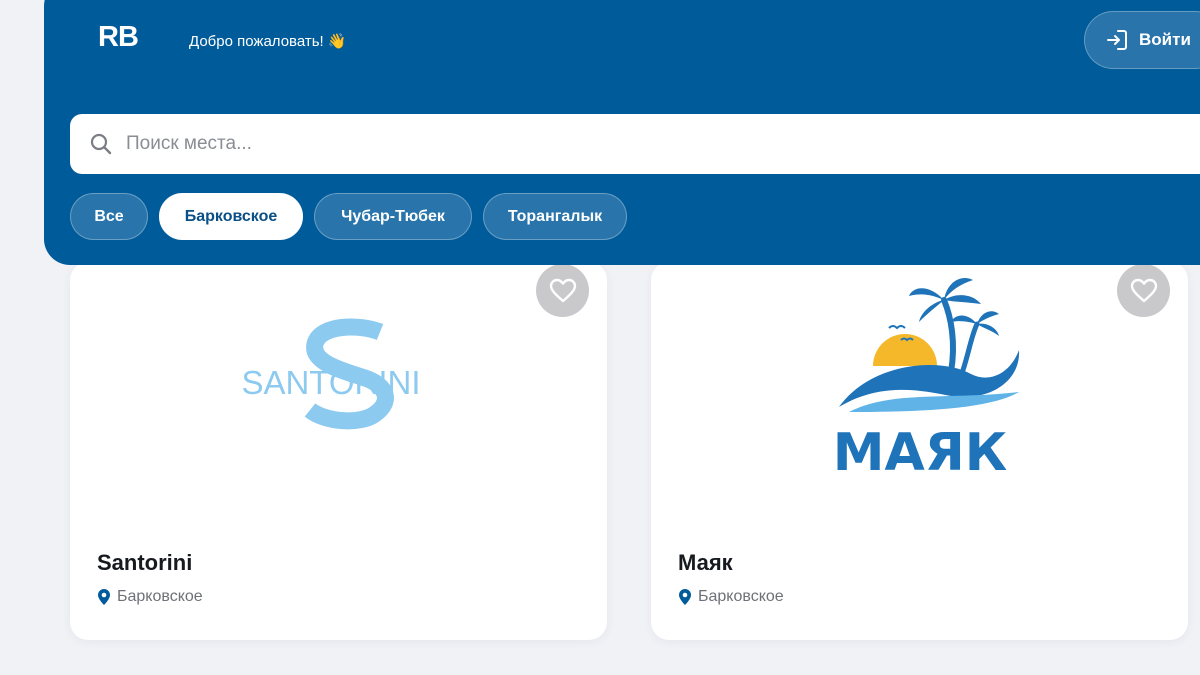  Describe the element at coordinates (1165, 39) in the screenshot. I see `login-label: Войти` at that location.